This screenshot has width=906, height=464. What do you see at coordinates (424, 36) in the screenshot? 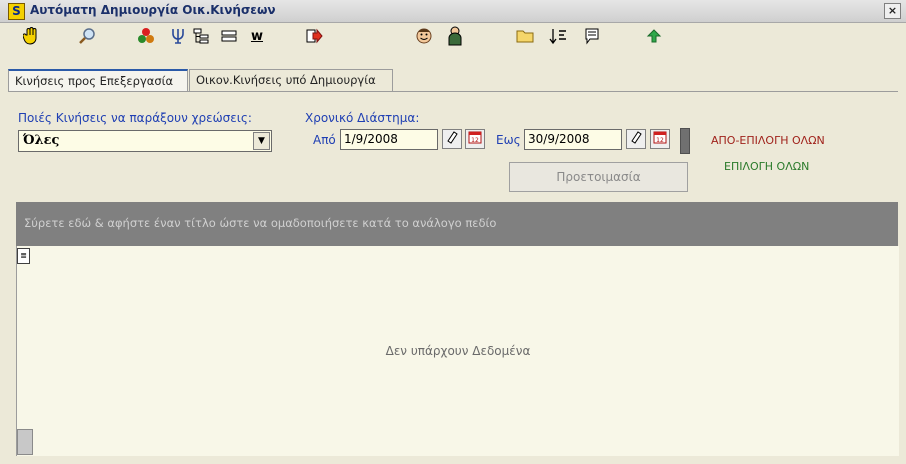
I see `smile-icon` at bounding box center [424, 36].